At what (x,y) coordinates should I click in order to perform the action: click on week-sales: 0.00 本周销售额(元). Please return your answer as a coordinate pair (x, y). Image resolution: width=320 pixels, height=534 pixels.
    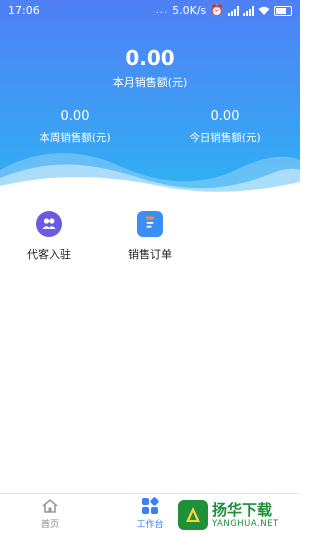
    Looking at the image, I should click on (75, 127).